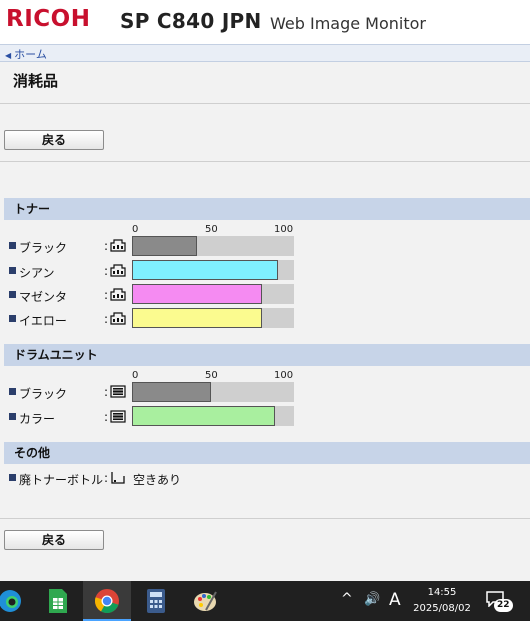  I want to click on section-drum-heading: ドラムユニット, so click(267, 355).